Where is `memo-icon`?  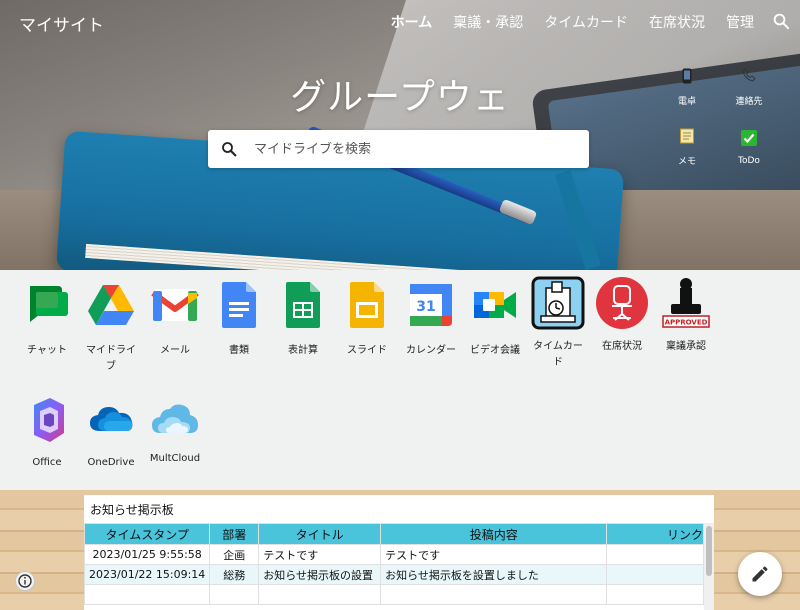 memo-icon is located at coordinates (687, 136).